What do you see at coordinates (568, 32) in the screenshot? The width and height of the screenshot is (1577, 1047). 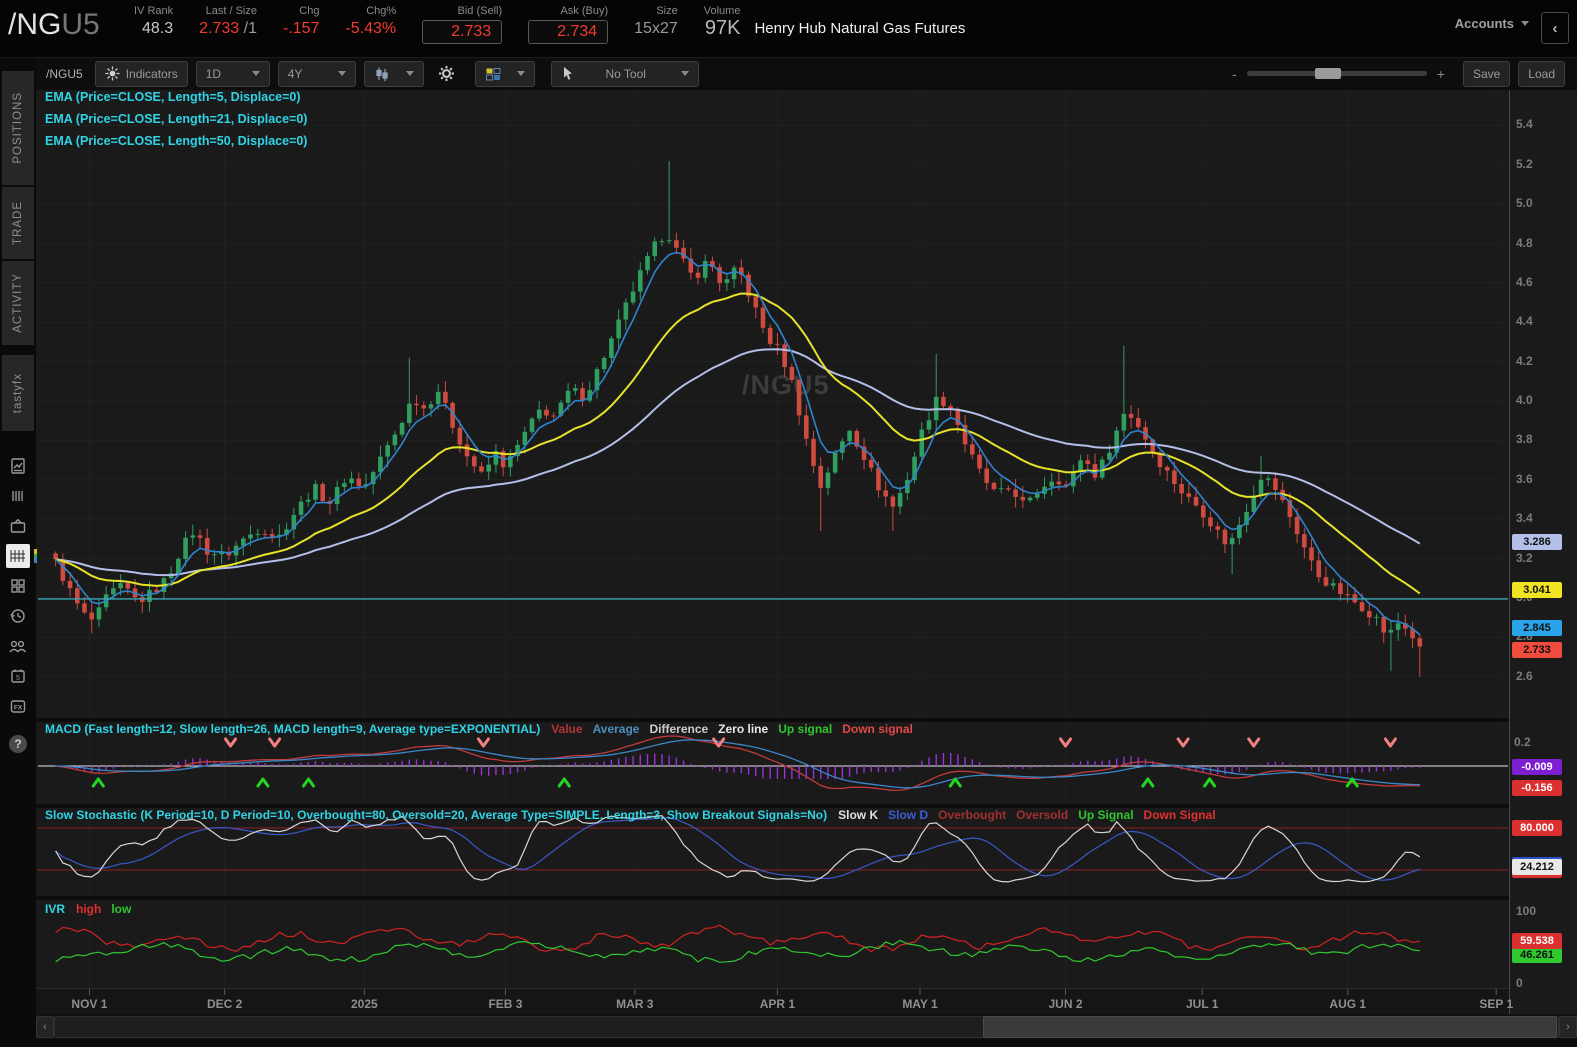 I see `ask-button: 2.734` at bounding box center [568, 32].